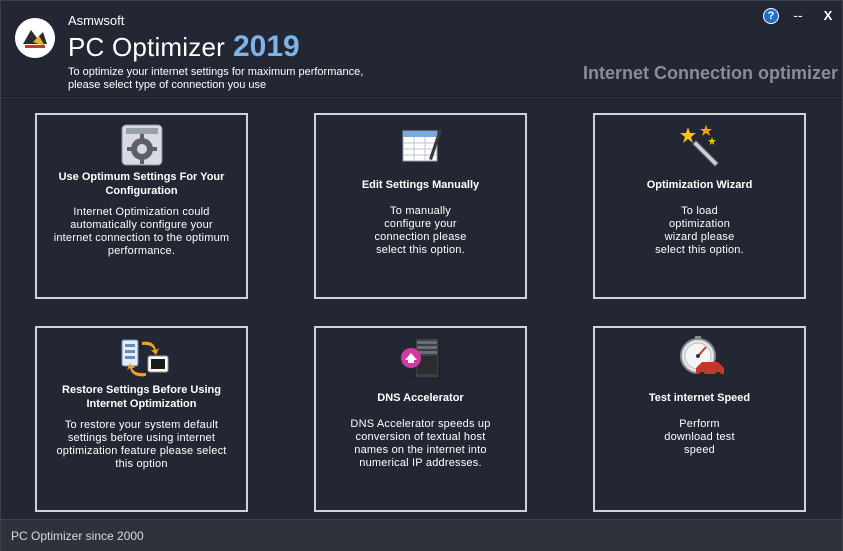 The width and height of the screenshot is (843, 551). Describe the element at coordinates (35, 38) in the screenshot. I see `app-logo-icon` at that location.